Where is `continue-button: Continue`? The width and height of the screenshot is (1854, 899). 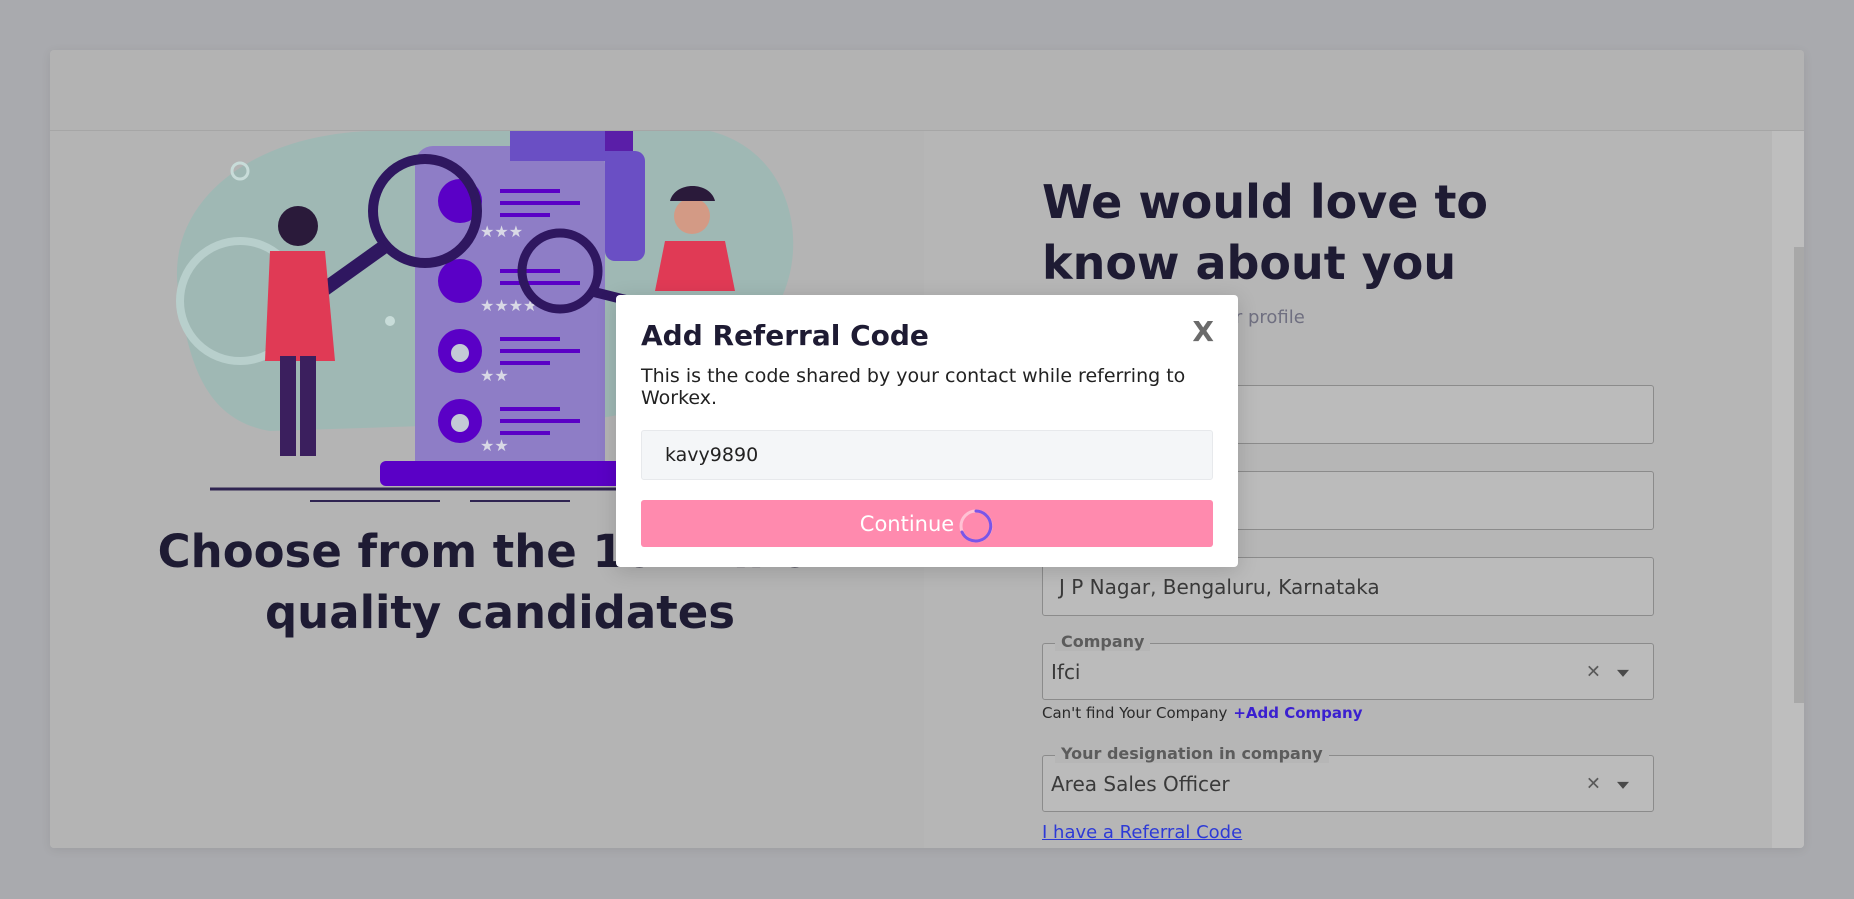 continue-button: Continue is located at coordinates (927, 523).